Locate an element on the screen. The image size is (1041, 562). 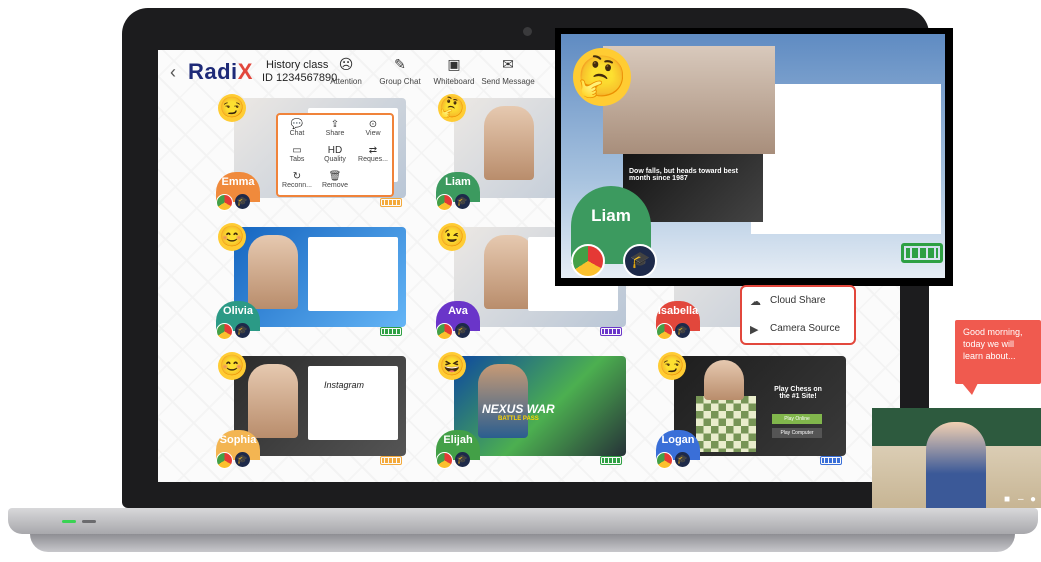
student-screen: Instagram is located at coordinates (320, 406).